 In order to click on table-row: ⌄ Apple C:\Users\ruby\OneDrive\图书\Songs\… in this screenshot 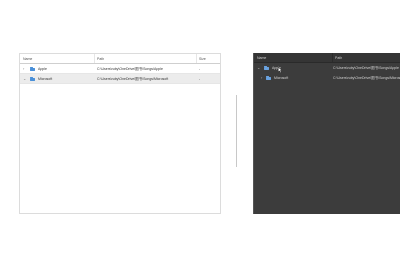, I will do `click(327, 68)`.